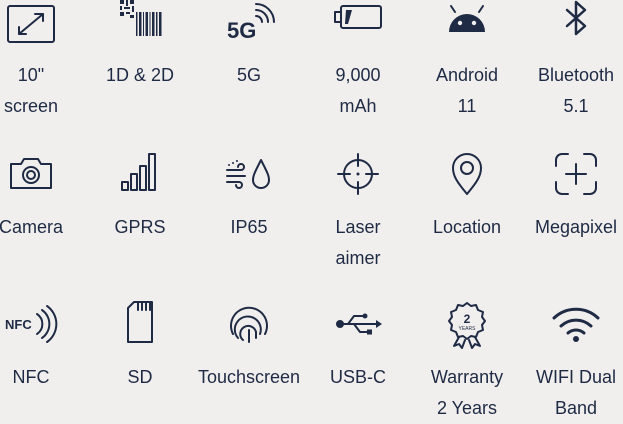 The height and width of the screenshot is (424, 623). Describe the element at coordinates (358, 106) in the screenshot. I see `feature-label-line2: mAh` at that location.